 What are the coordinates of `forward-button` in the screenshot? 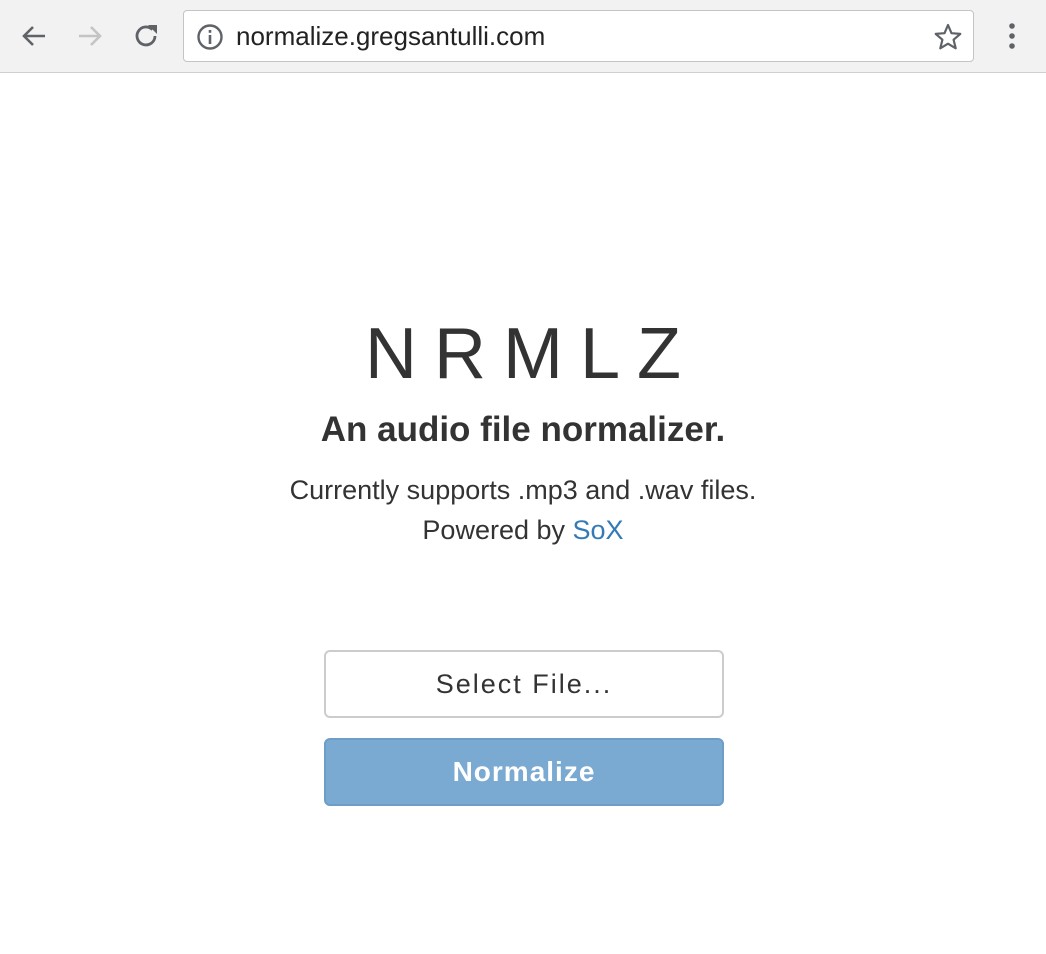 It's located at (90, 36).